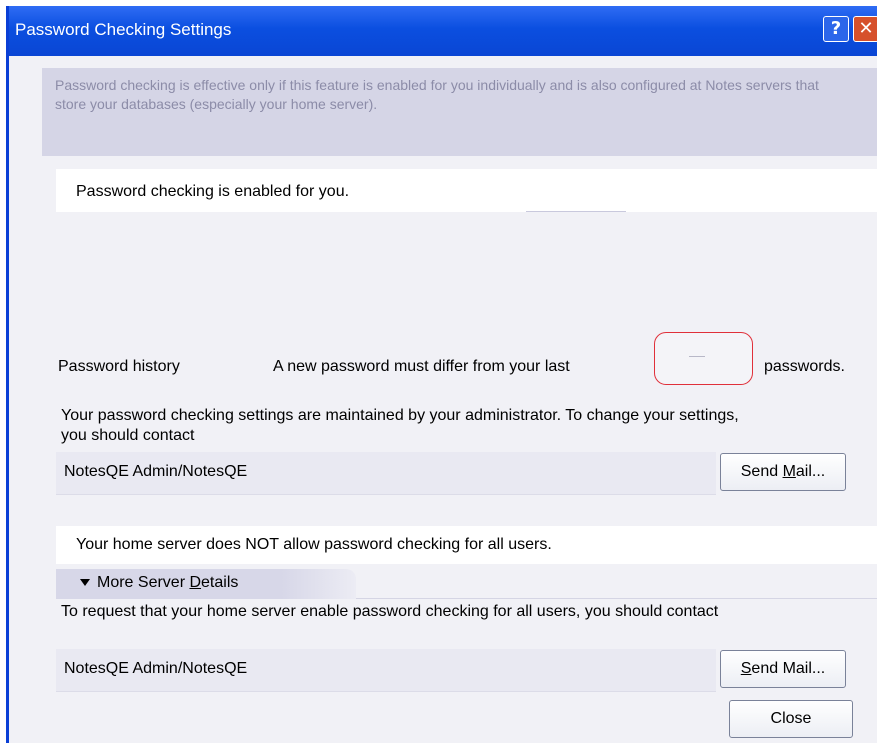  What do you see at coordinates (123, 29) in the screenshot?
I see `window-title: Password Checking Settings` at bounding box center [123, 29].